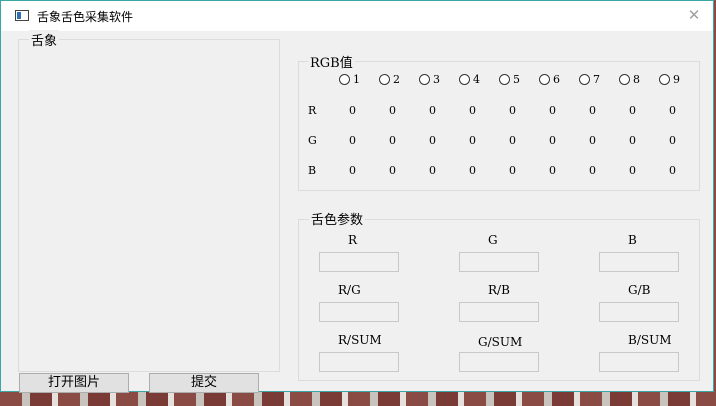  Describe the element at coordinates (592, 110) in the screenshot. I see `rgb-value-r-7: 0` at that location.